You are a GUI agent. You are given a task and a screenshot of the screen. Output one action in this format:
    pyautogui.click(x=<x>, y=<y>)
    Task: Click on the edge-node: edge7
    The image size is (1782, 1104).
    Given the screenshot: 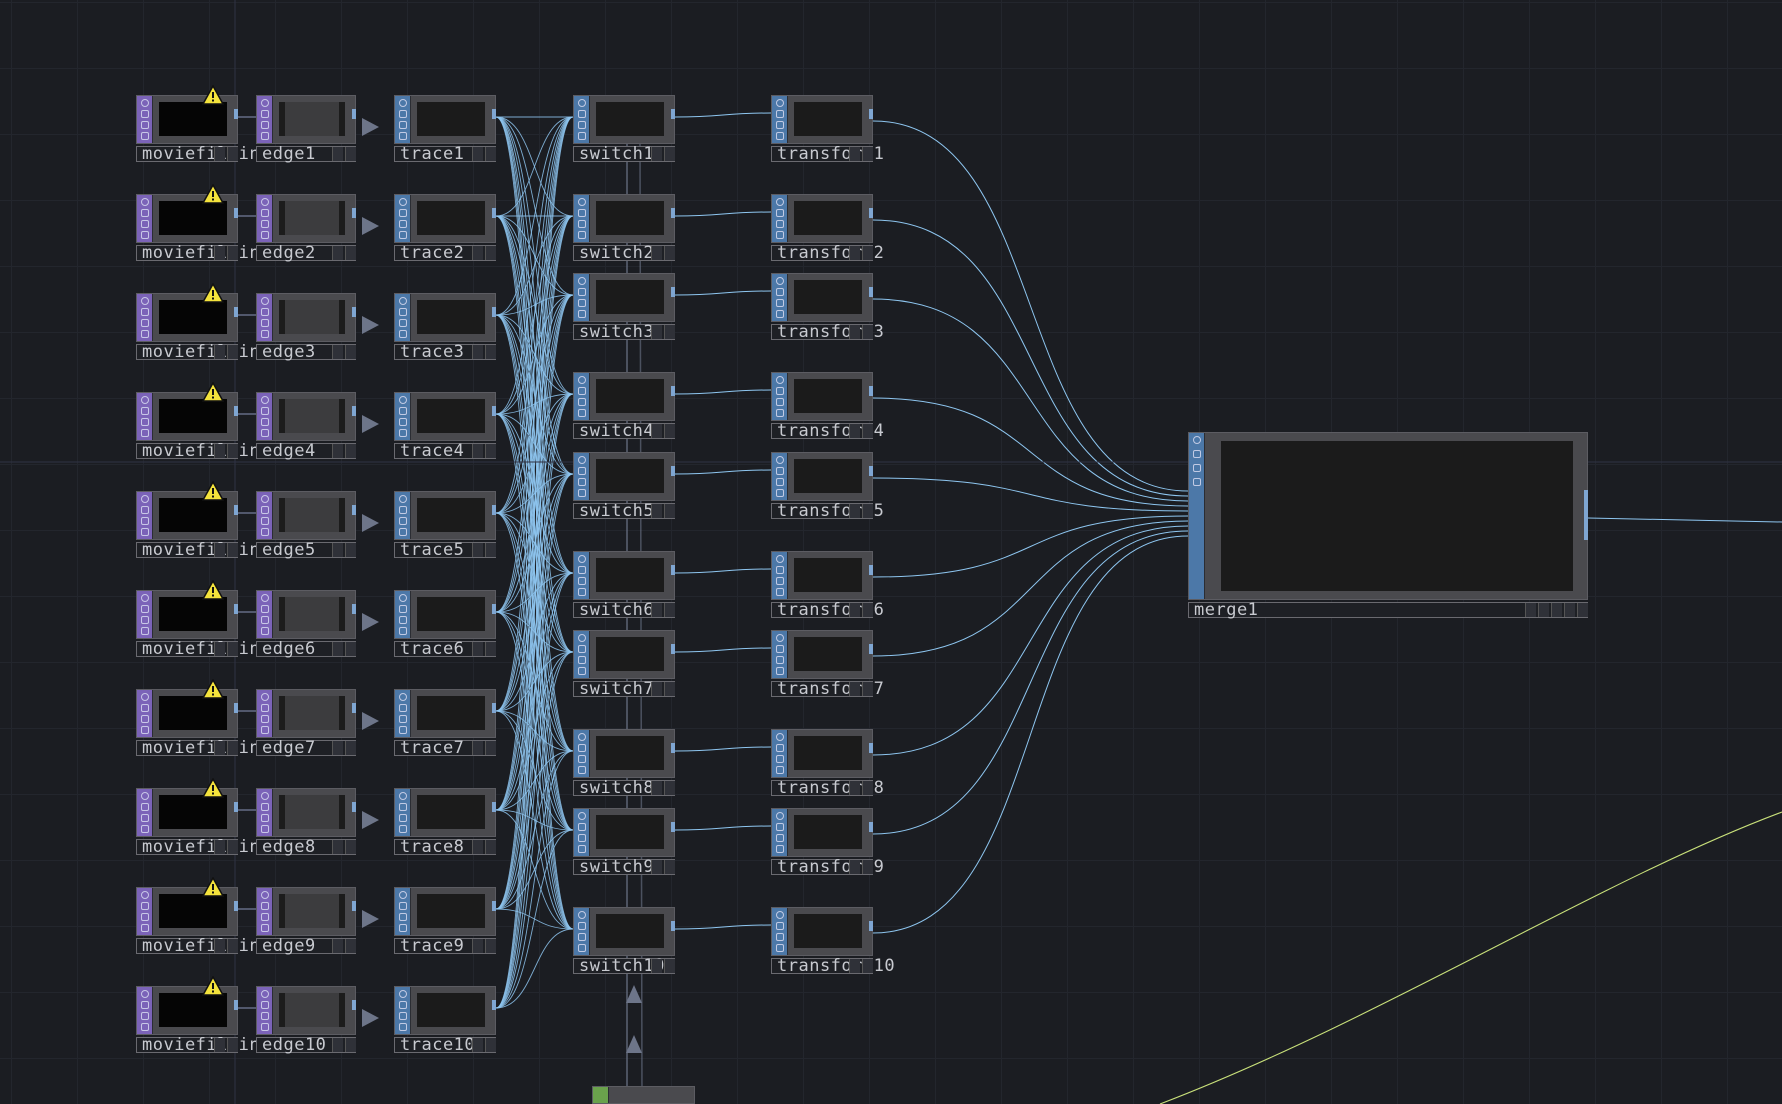 What is the action you would take?
    pyautogui.click(x=306, y=723)
    